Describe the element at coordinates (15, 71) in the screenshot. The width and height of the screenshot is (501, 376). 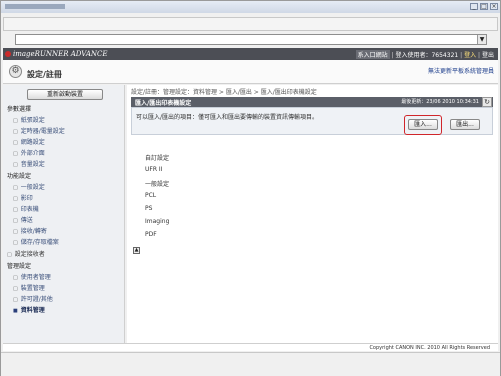
I see `settings-gear-icon: ⚙` at that location.